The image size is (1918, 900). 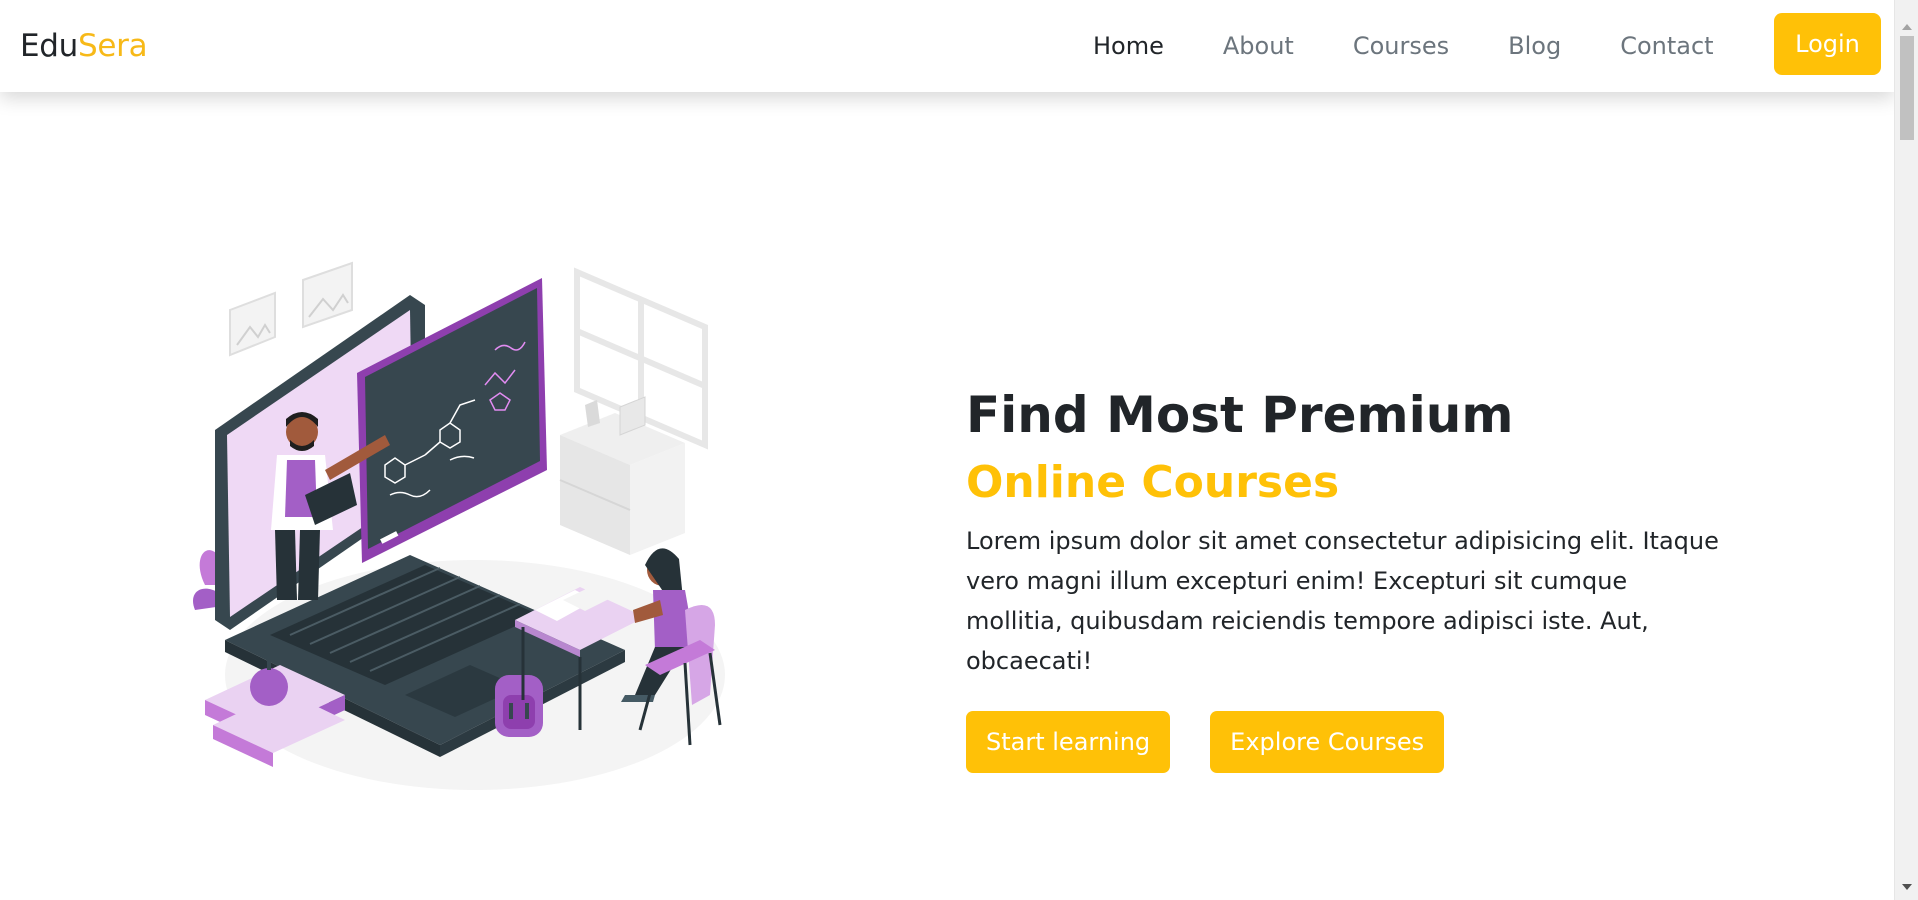 What do you see at coordinates (252, 324) in the screenshot?
I see `wall-frame-left` at bounding box center [252, 324].